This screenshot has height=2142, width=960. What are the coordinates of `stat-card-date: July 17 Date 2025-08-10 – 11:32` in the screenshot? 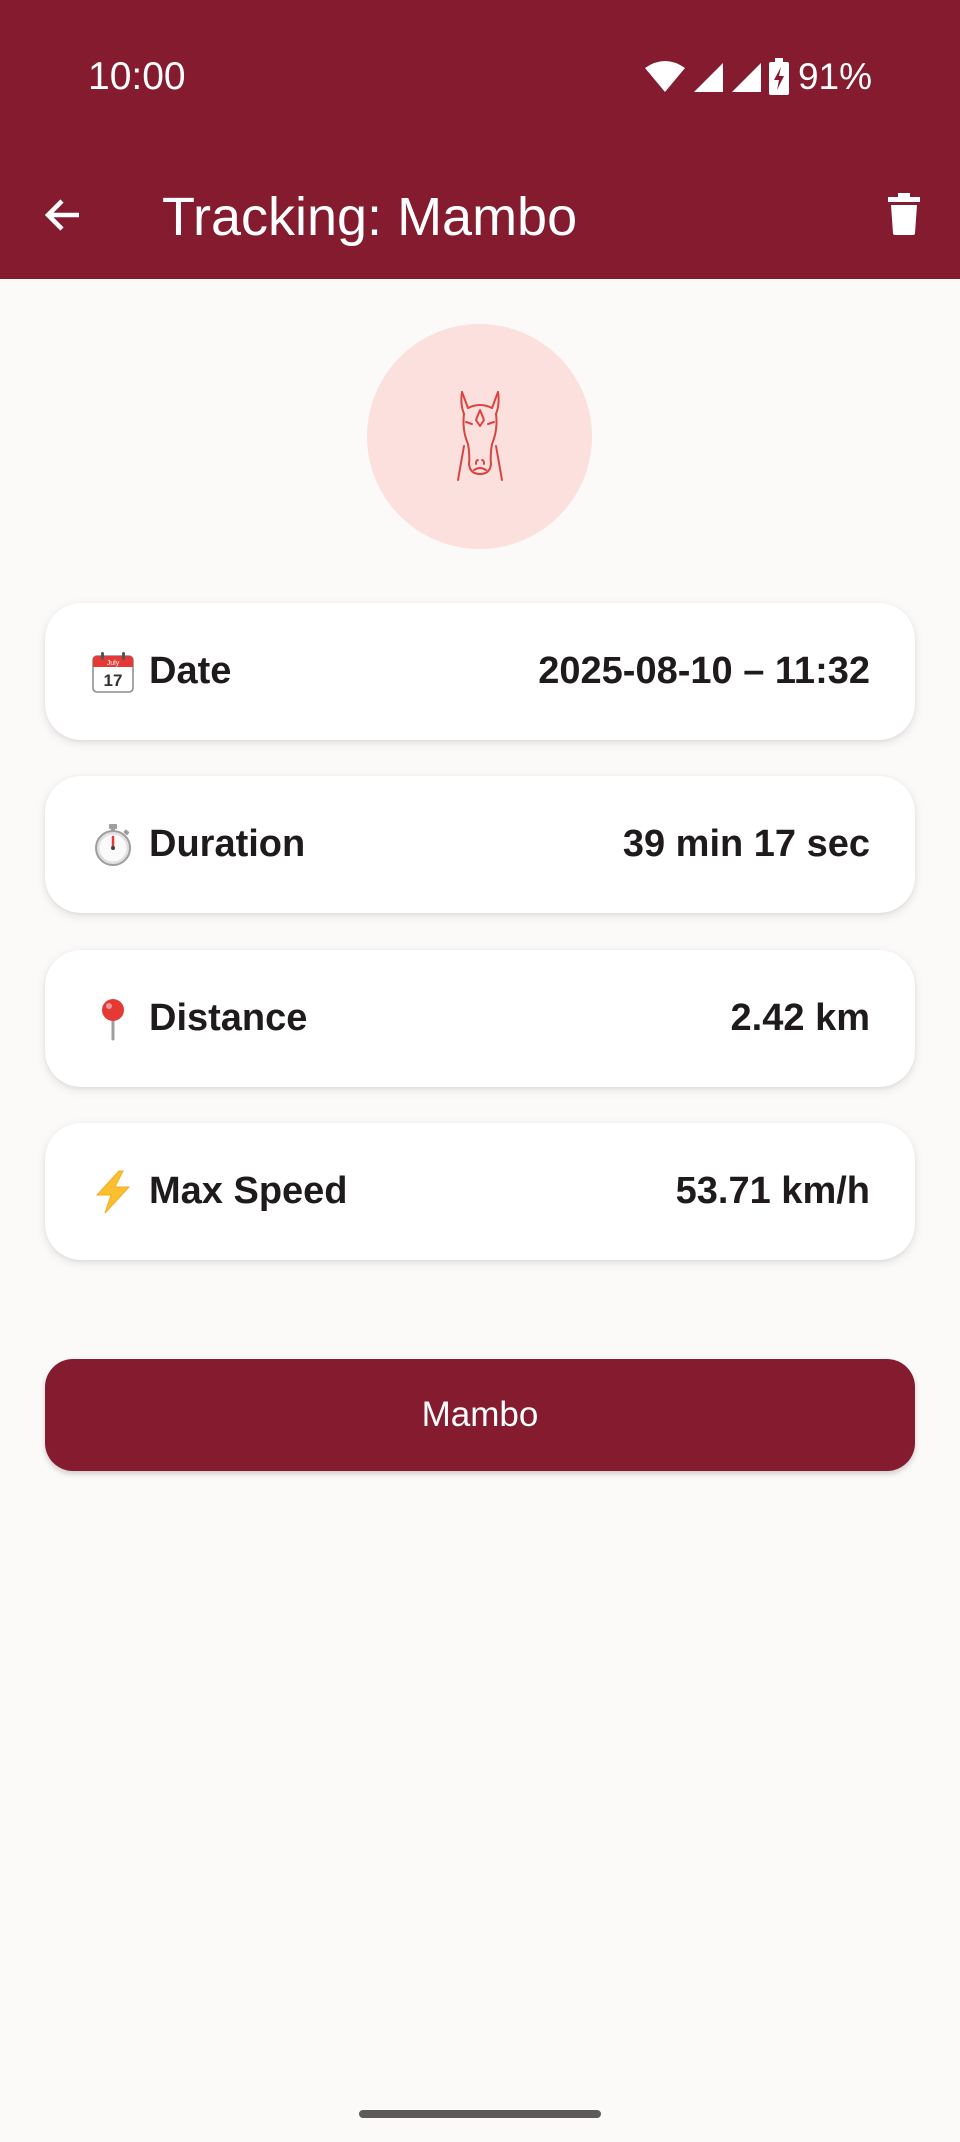 It's located at (480, 671).